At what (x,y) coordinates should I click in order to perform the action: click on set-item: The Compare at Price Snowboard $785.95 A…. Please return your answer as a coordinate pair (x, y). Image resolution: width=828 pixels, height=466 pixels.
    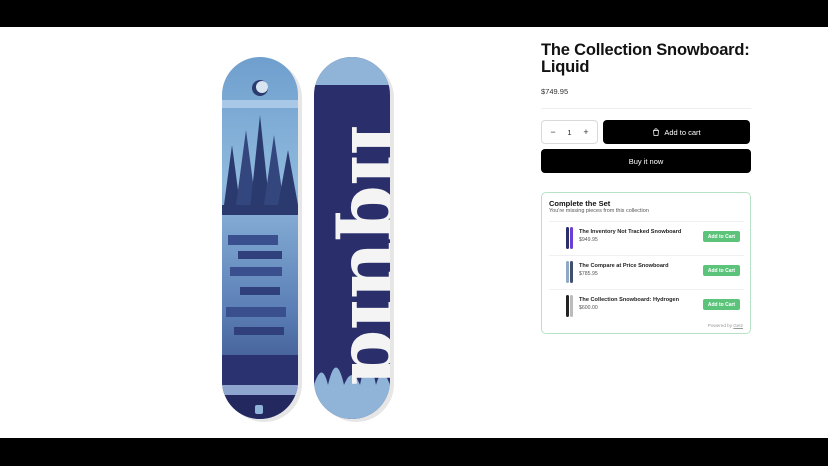
    Looking at the image, I should click on (646, 271).